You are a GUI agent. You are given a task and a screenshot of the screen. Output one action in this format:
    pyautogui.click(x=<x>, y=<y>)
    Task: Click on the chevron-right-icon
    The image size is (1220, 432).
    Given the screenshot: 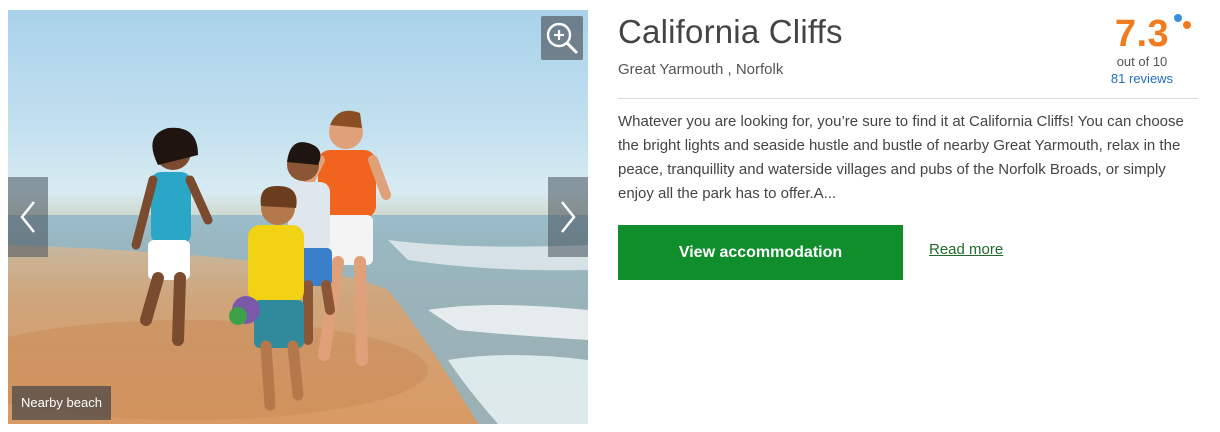 What is the action you would take?
    pyautogui.click(x=568, y=217)
    